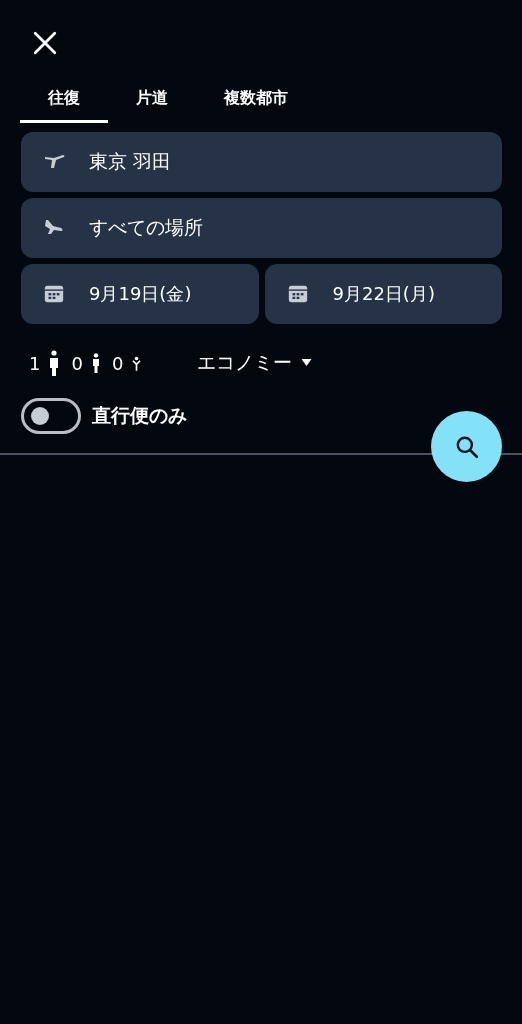  I want to click on date-field: 9月22日(月), so click(383, 294).